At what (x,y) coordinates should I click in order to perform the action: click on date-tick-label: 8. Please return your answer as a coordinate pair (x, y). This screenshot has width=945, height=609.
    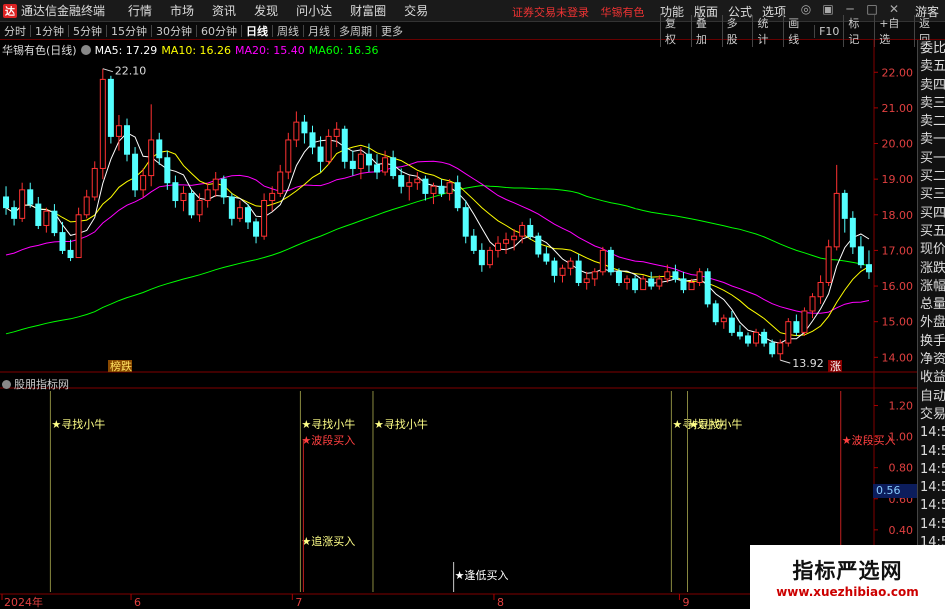
    Looking at the image, I should click on (500, 602).